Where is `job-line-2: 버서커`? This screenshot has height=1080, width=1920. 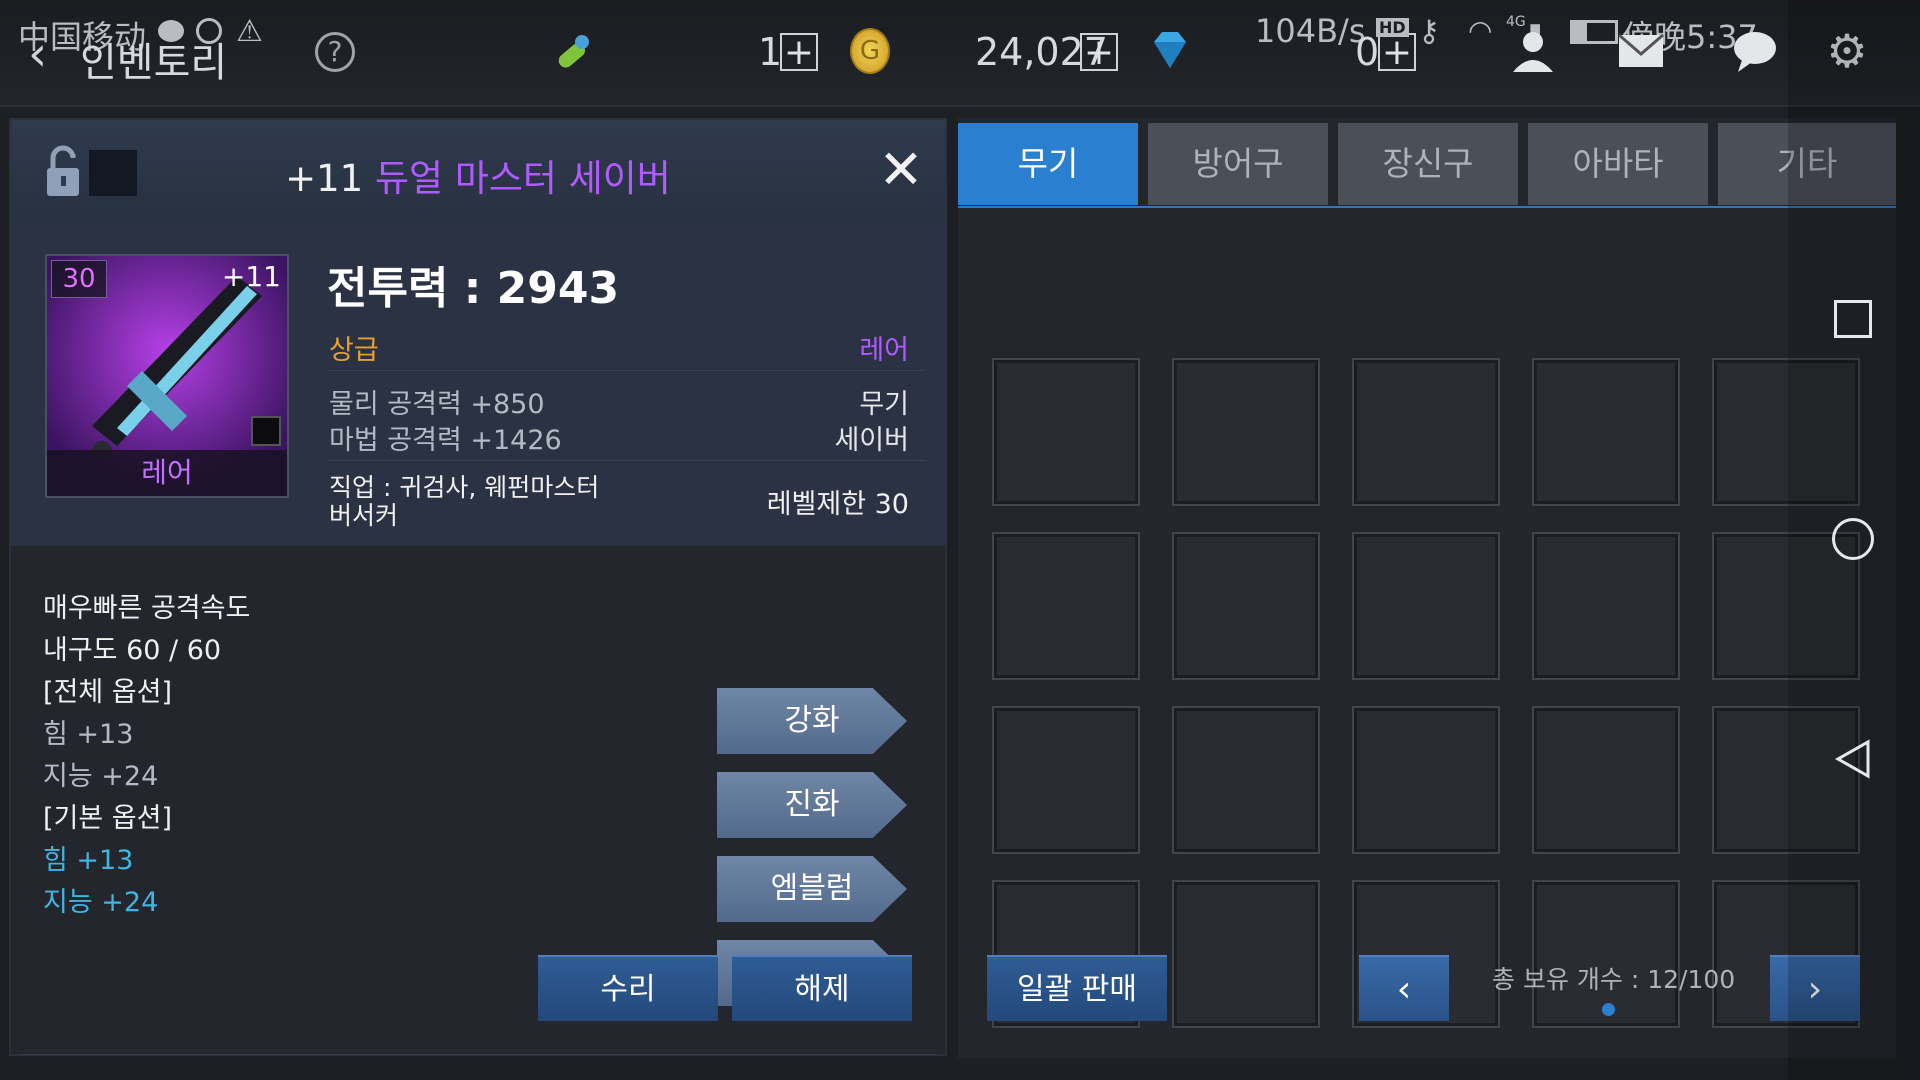 job-line-2: 버서커 is located at coordinates (364, 515).